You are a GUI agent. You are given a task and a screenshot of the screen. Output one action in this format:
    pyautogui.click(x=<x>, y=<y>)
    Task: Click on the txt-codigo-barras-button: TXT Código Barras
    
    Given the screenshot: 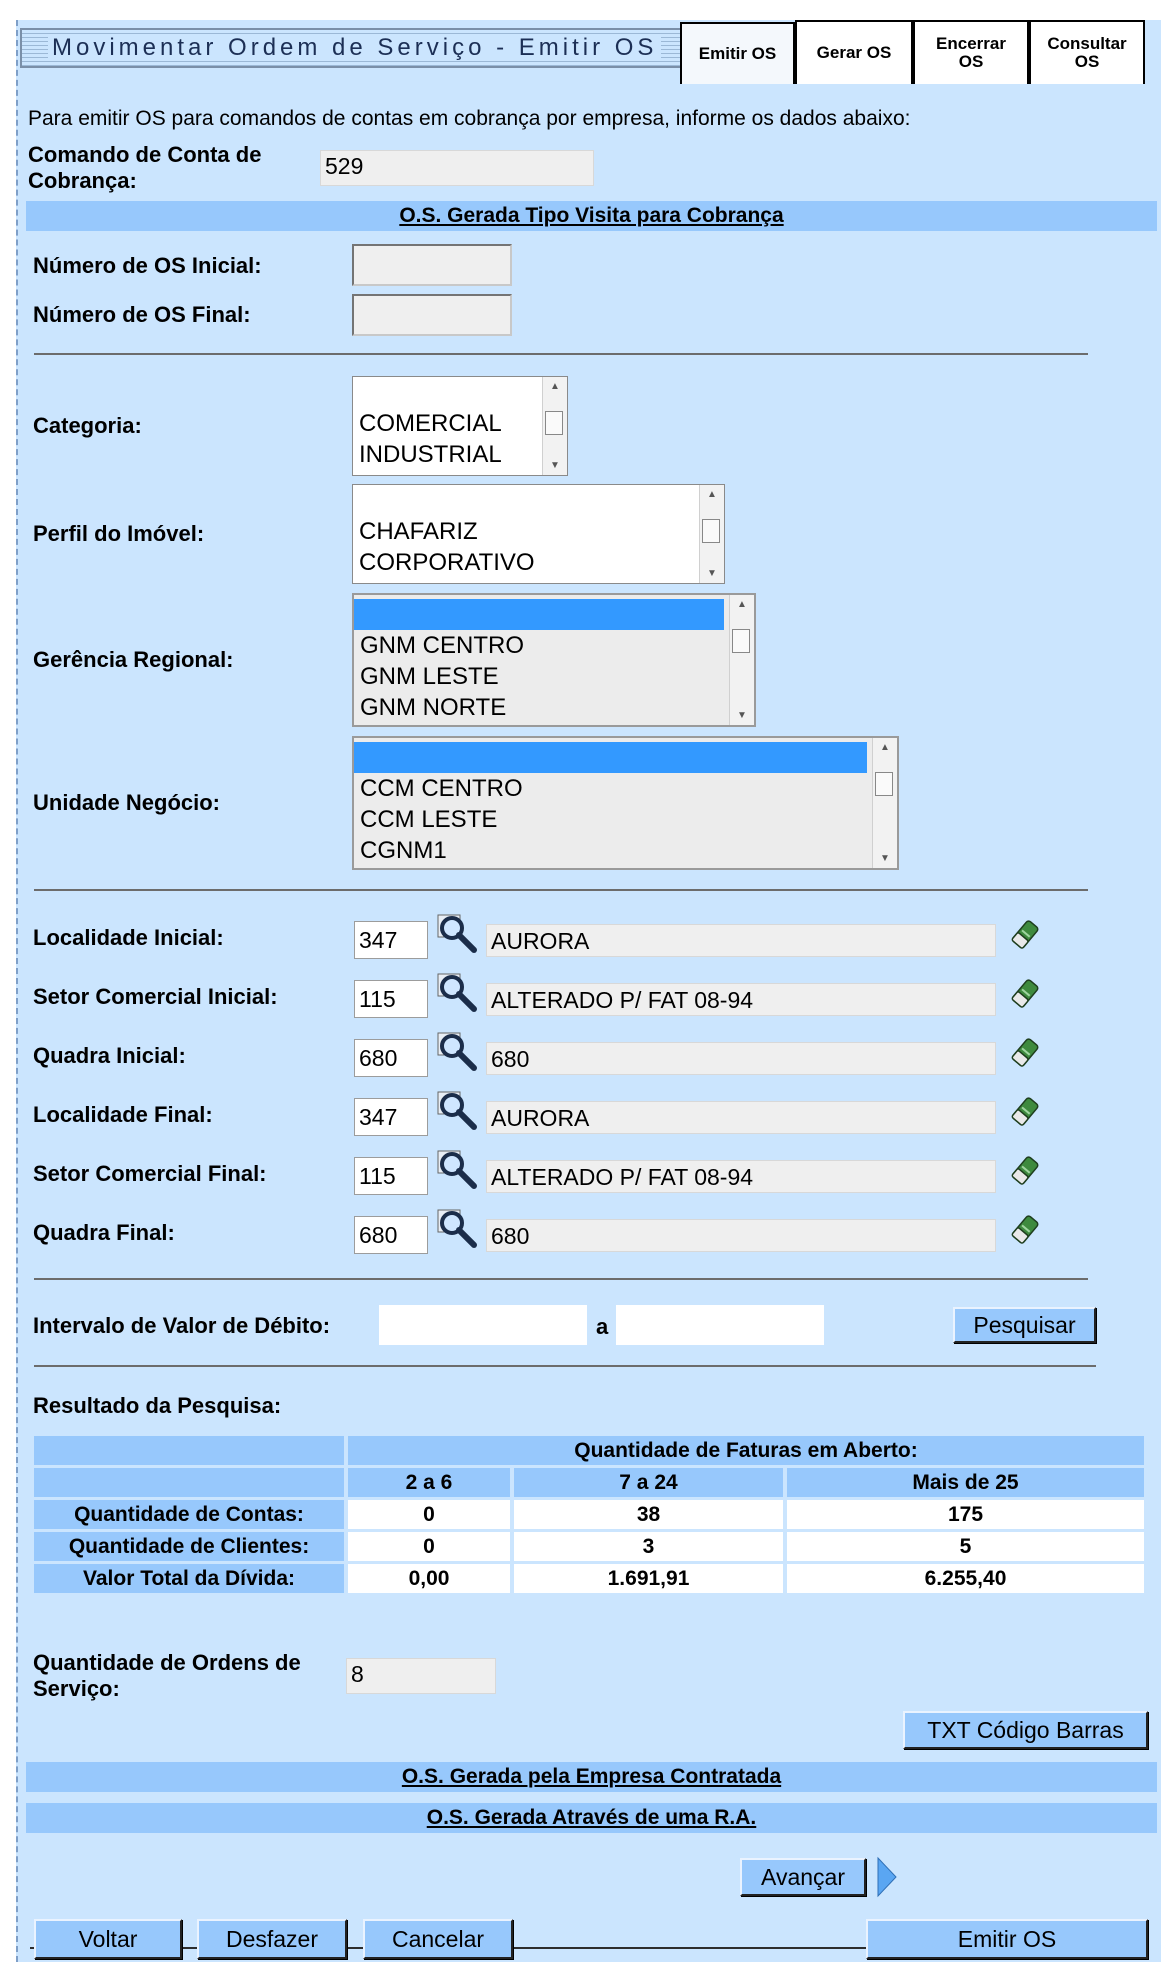 What is the action you would take?
    pyautogui.click(x=1025, y=1730)
    